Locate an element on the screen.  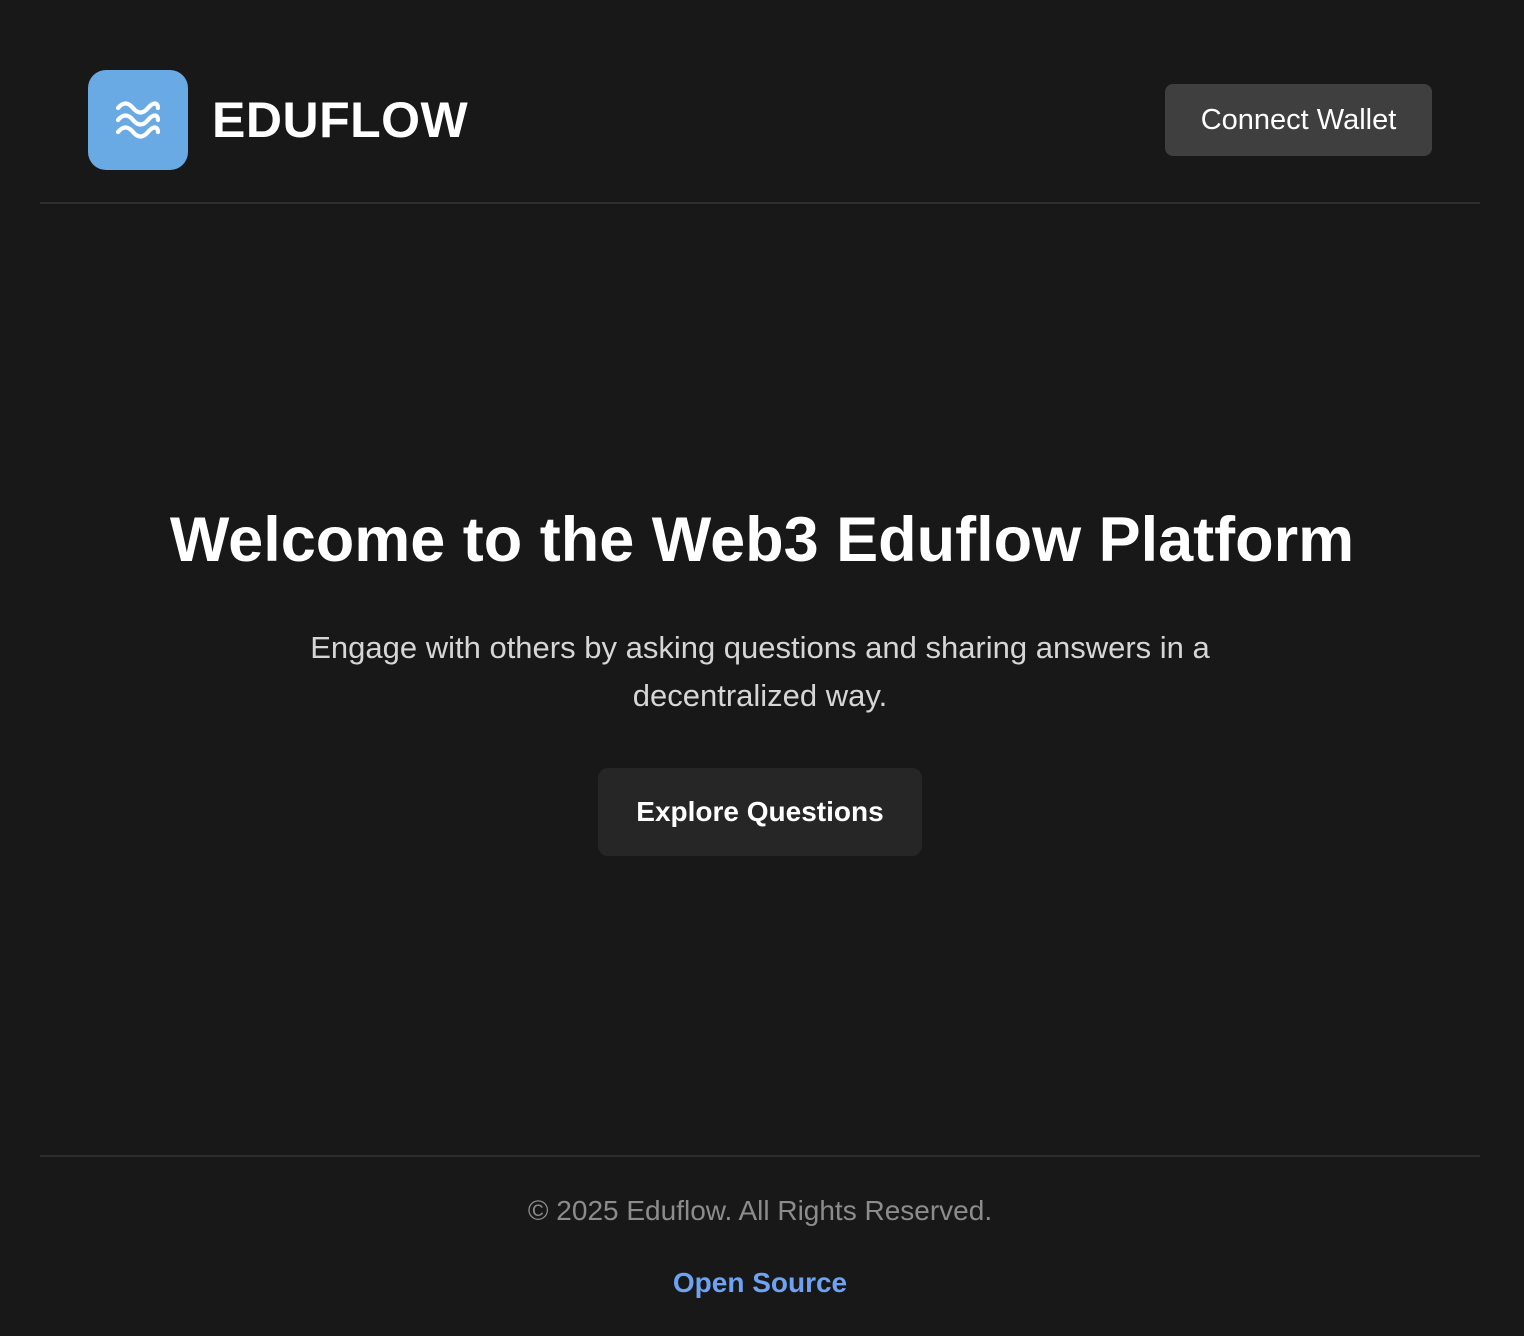
open-source-row: Open Source is located at coordinates (760, 1283).